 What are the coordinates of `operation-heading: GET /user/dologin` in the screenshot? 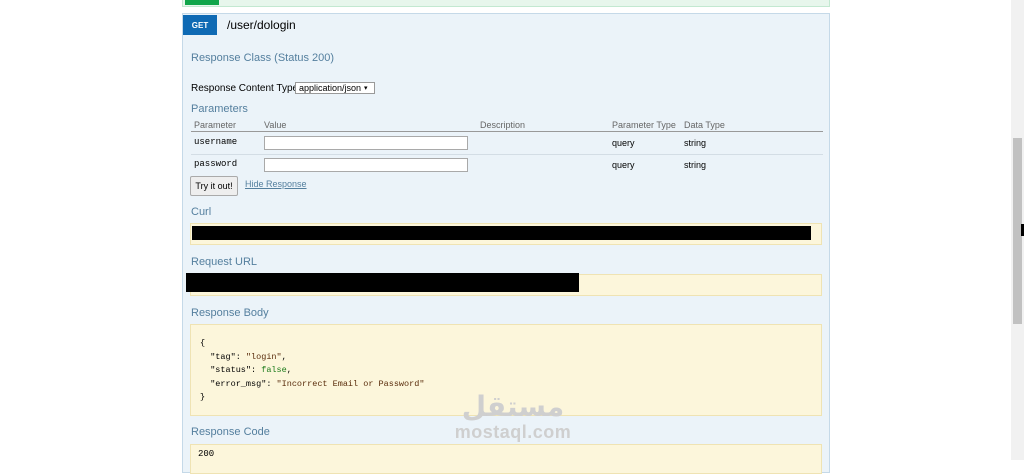 It's located at (506, 25).